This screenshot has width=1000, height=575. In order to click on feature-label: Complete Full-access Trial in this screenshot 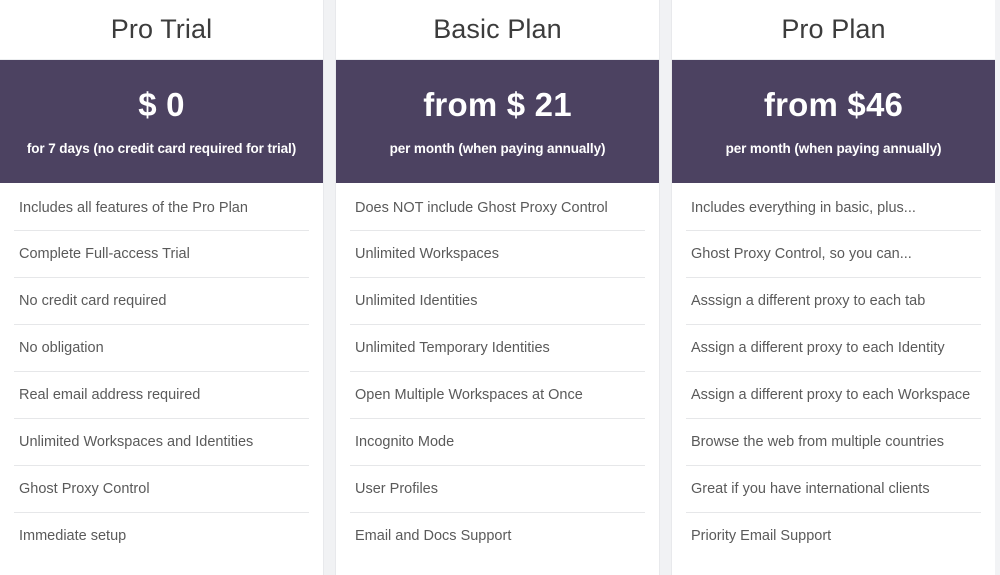, I will do `click(104, 253)`.